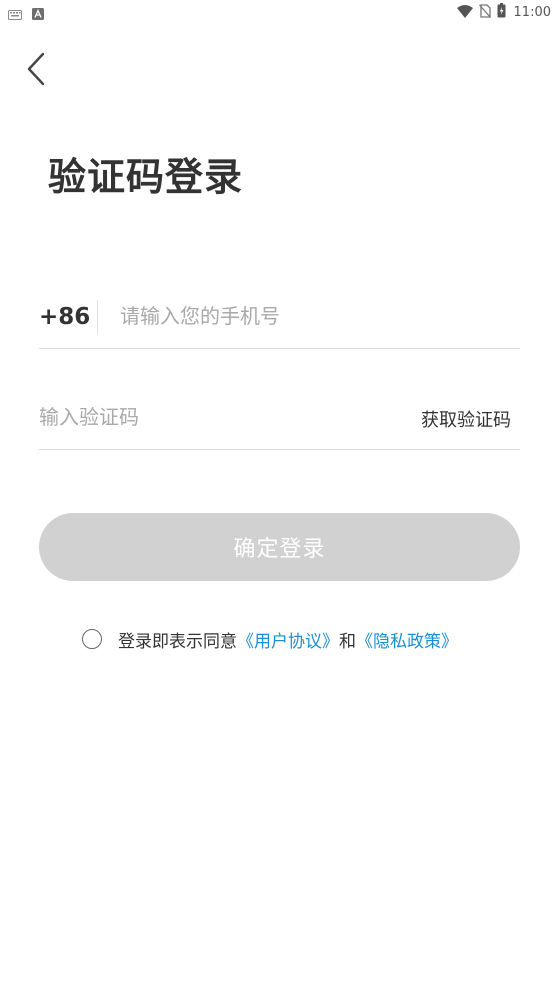 The width and height of the screenshot is (559, 993). Describe the element at coordinates (347, 641) in the screenshot. I see `agreement-conjunction: 和` at that location.